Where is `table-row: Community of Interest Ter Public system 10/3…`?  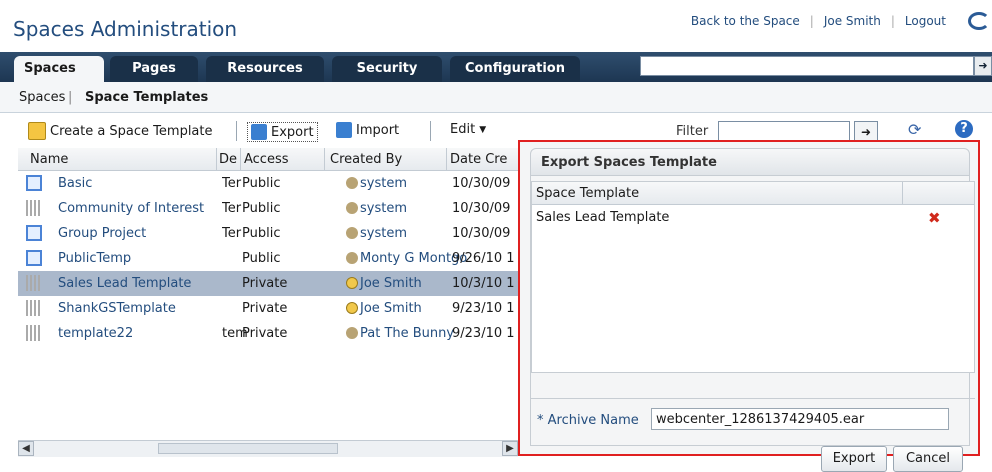
table-row: Community of Interest Ter Public system 10/3… is located at coordinates (268, 208).